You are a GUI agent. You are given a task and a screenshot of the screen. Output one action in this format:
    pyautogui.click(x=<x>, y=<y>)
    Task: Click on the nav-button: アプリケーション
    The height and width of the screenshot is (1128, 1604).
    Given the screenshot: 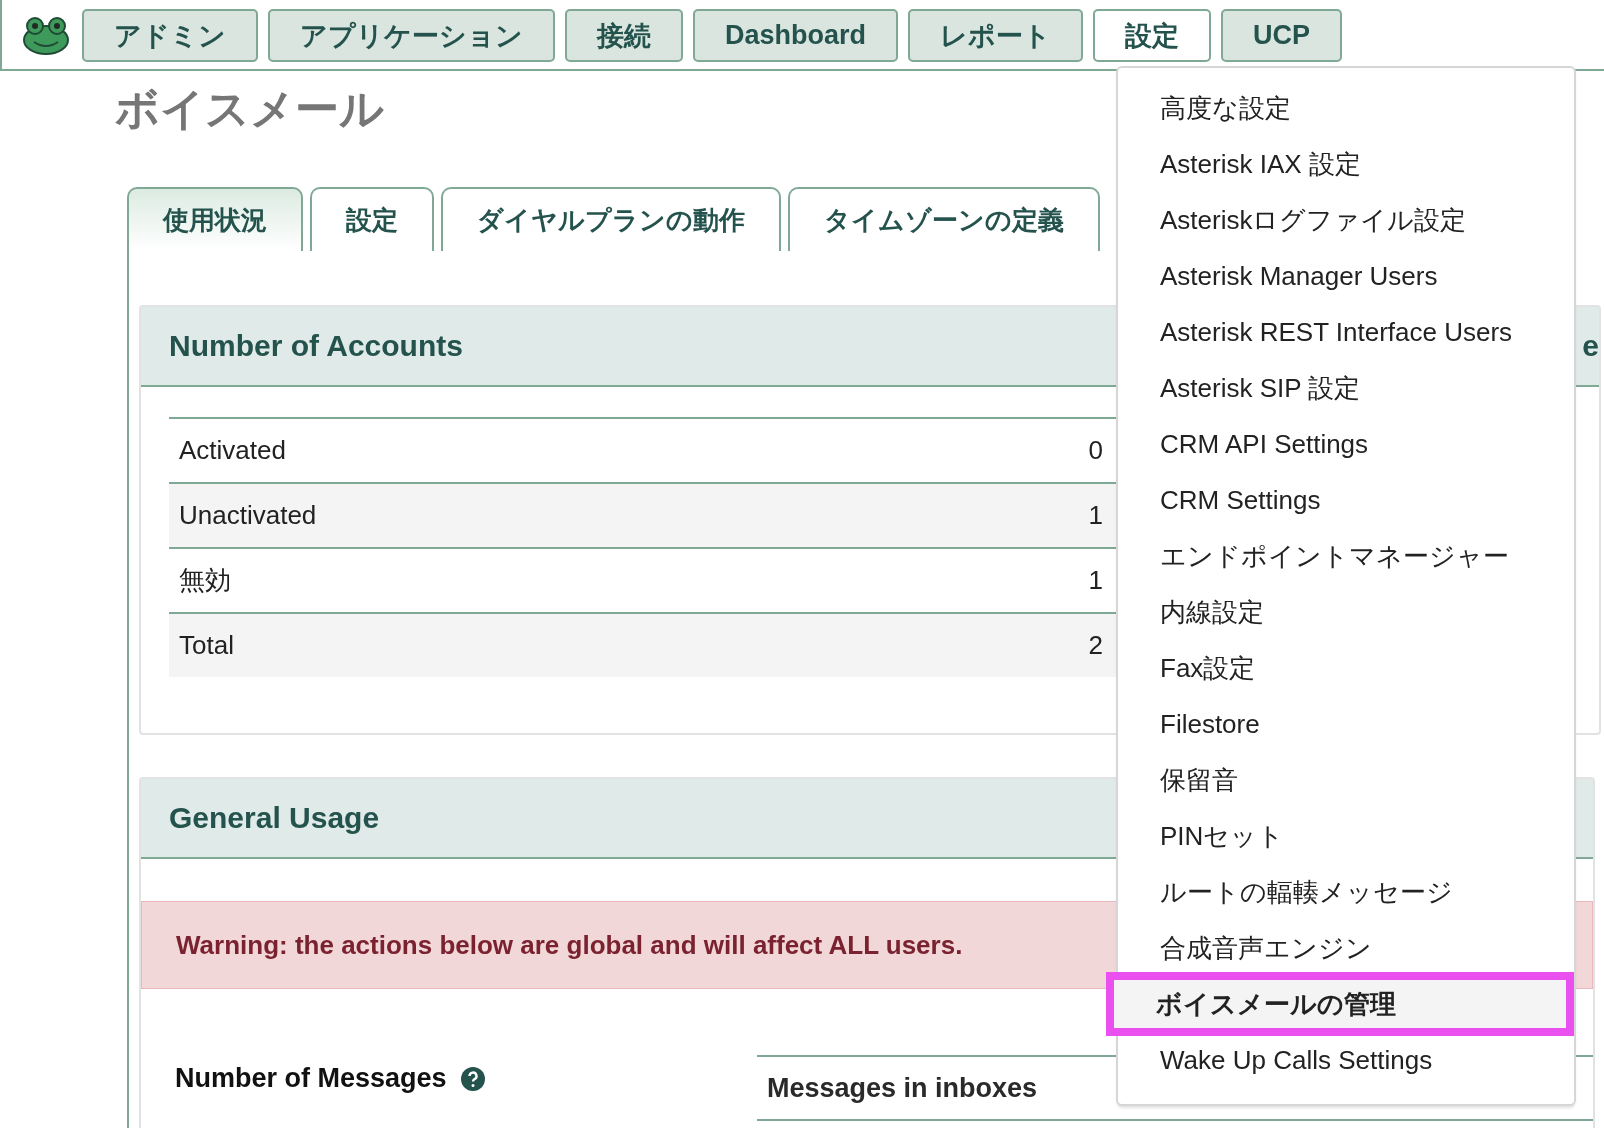 What is the action you would take?
    pyautogui.click(x=411, y=35)
    